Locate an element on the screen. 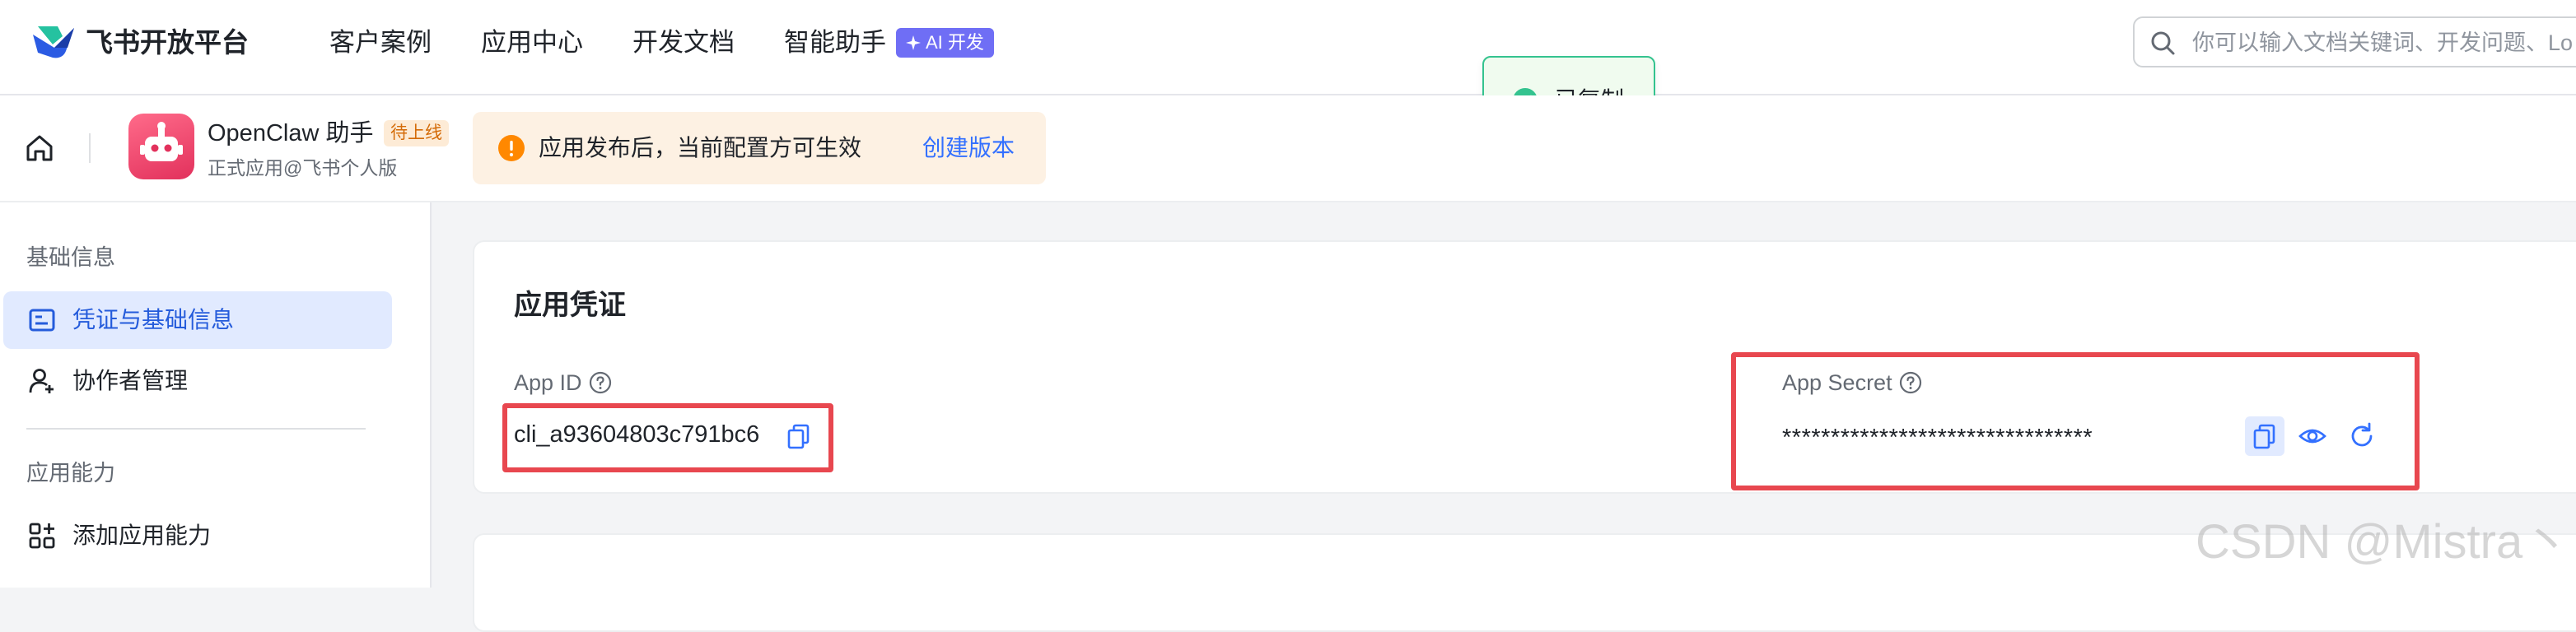  highlight-box-app-secret is located at coordinates (2075, 421).